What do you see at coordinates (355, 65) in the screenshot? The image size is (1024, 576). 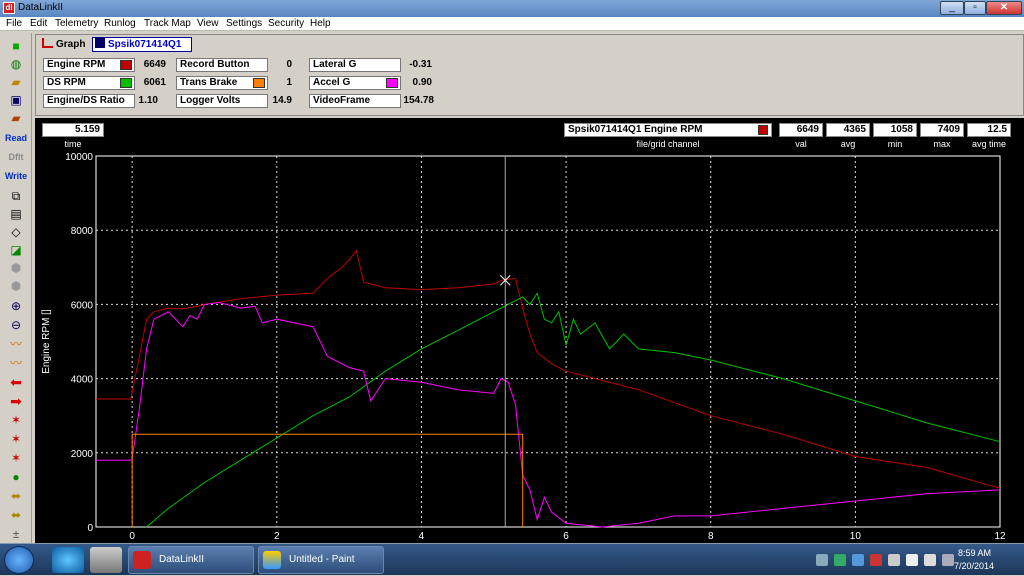 I see `channel-lateral-g: Lateral G` at bounding box center [355, 65].